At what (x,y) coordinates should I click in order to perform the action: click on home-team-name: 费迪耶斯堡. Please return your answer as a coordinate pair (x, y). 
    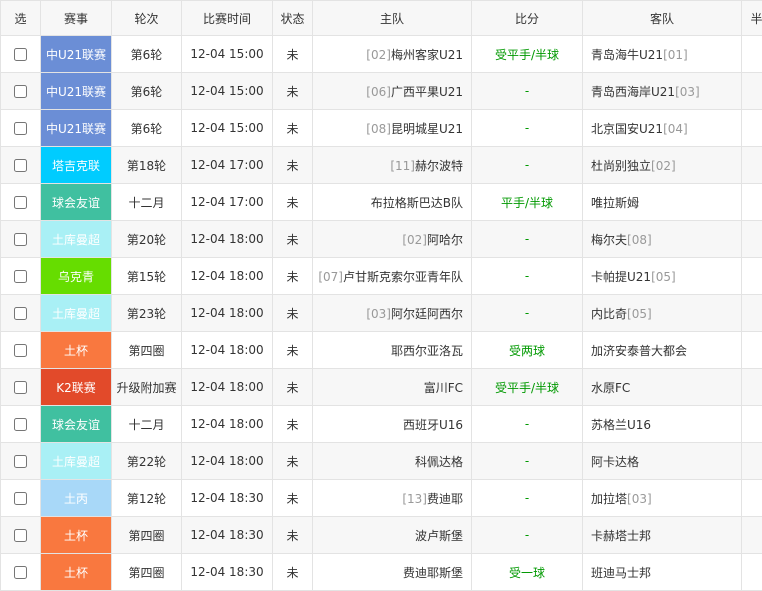
    Looking at the image, I should click on (433, 573).